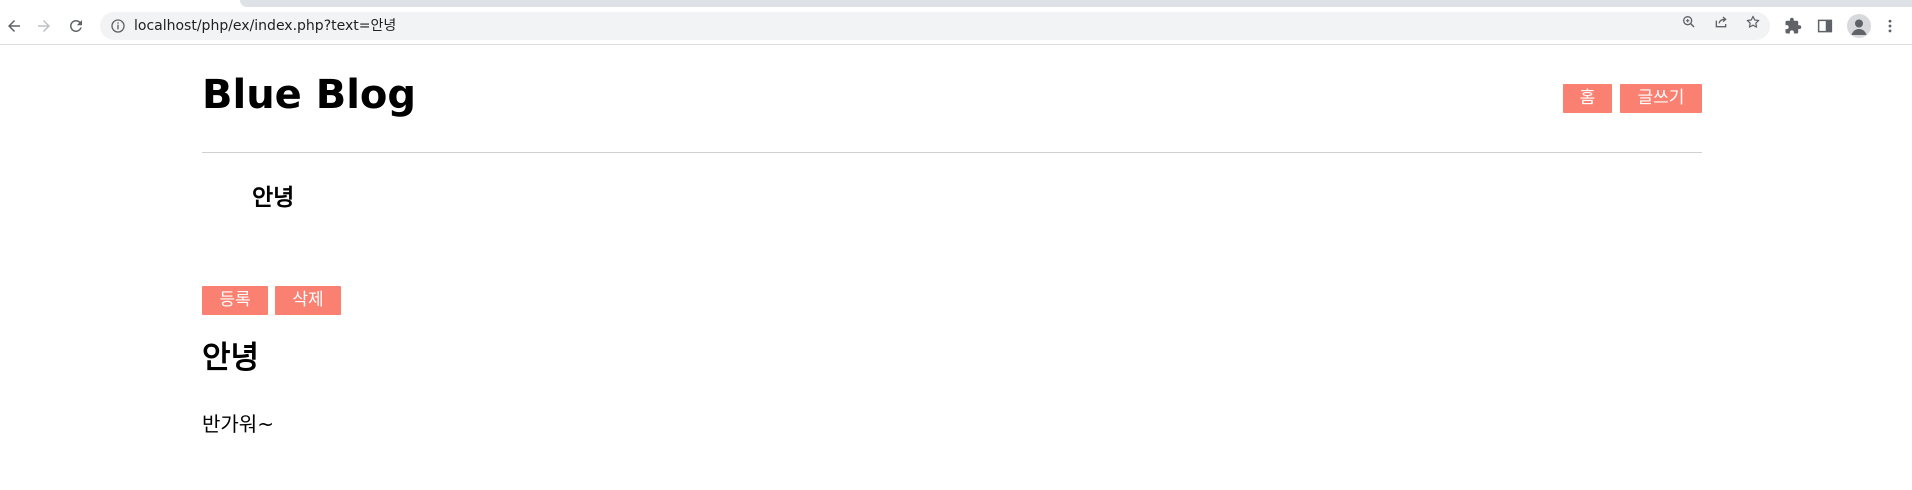 This screenshot has height=490, width=1912. I want to click on avatar, so click(1859, 26).